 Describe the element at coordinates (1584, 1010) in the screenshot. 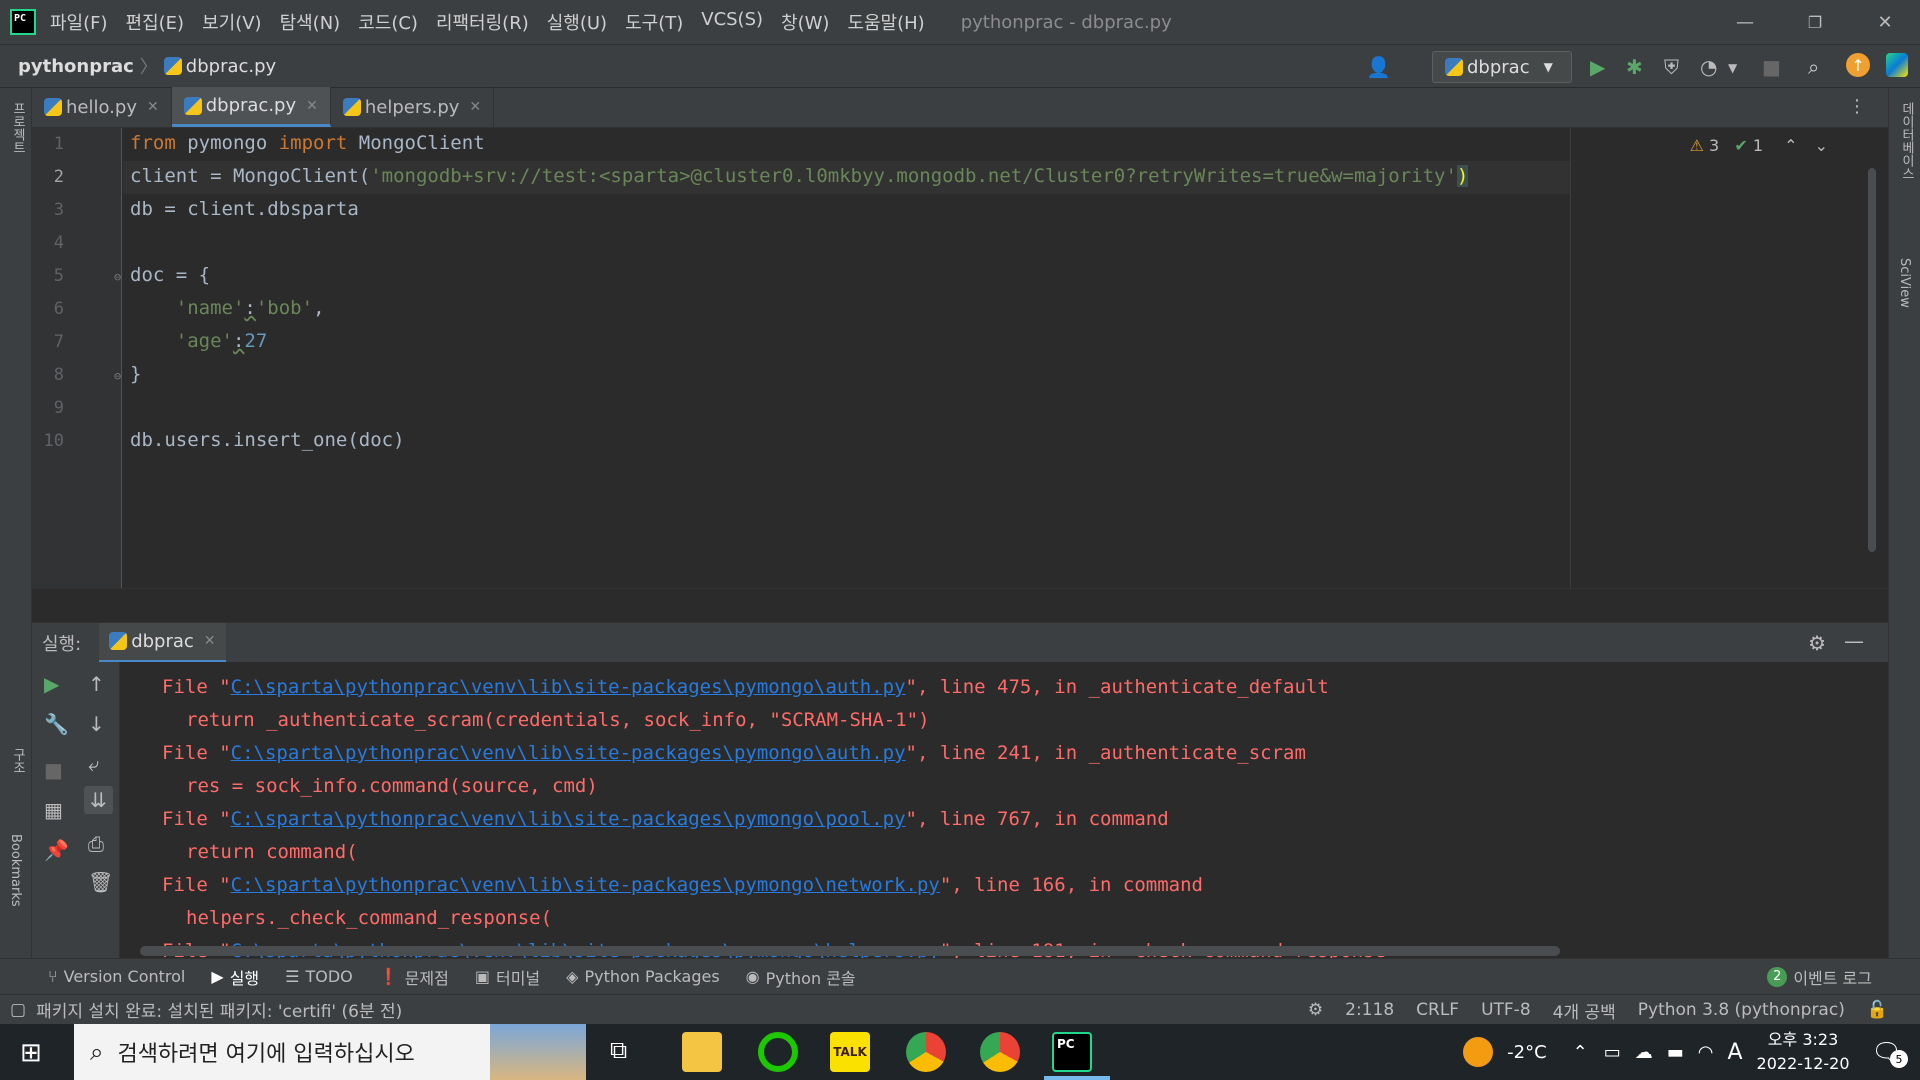

I see `indent-setting: 4개 공백` at that location.